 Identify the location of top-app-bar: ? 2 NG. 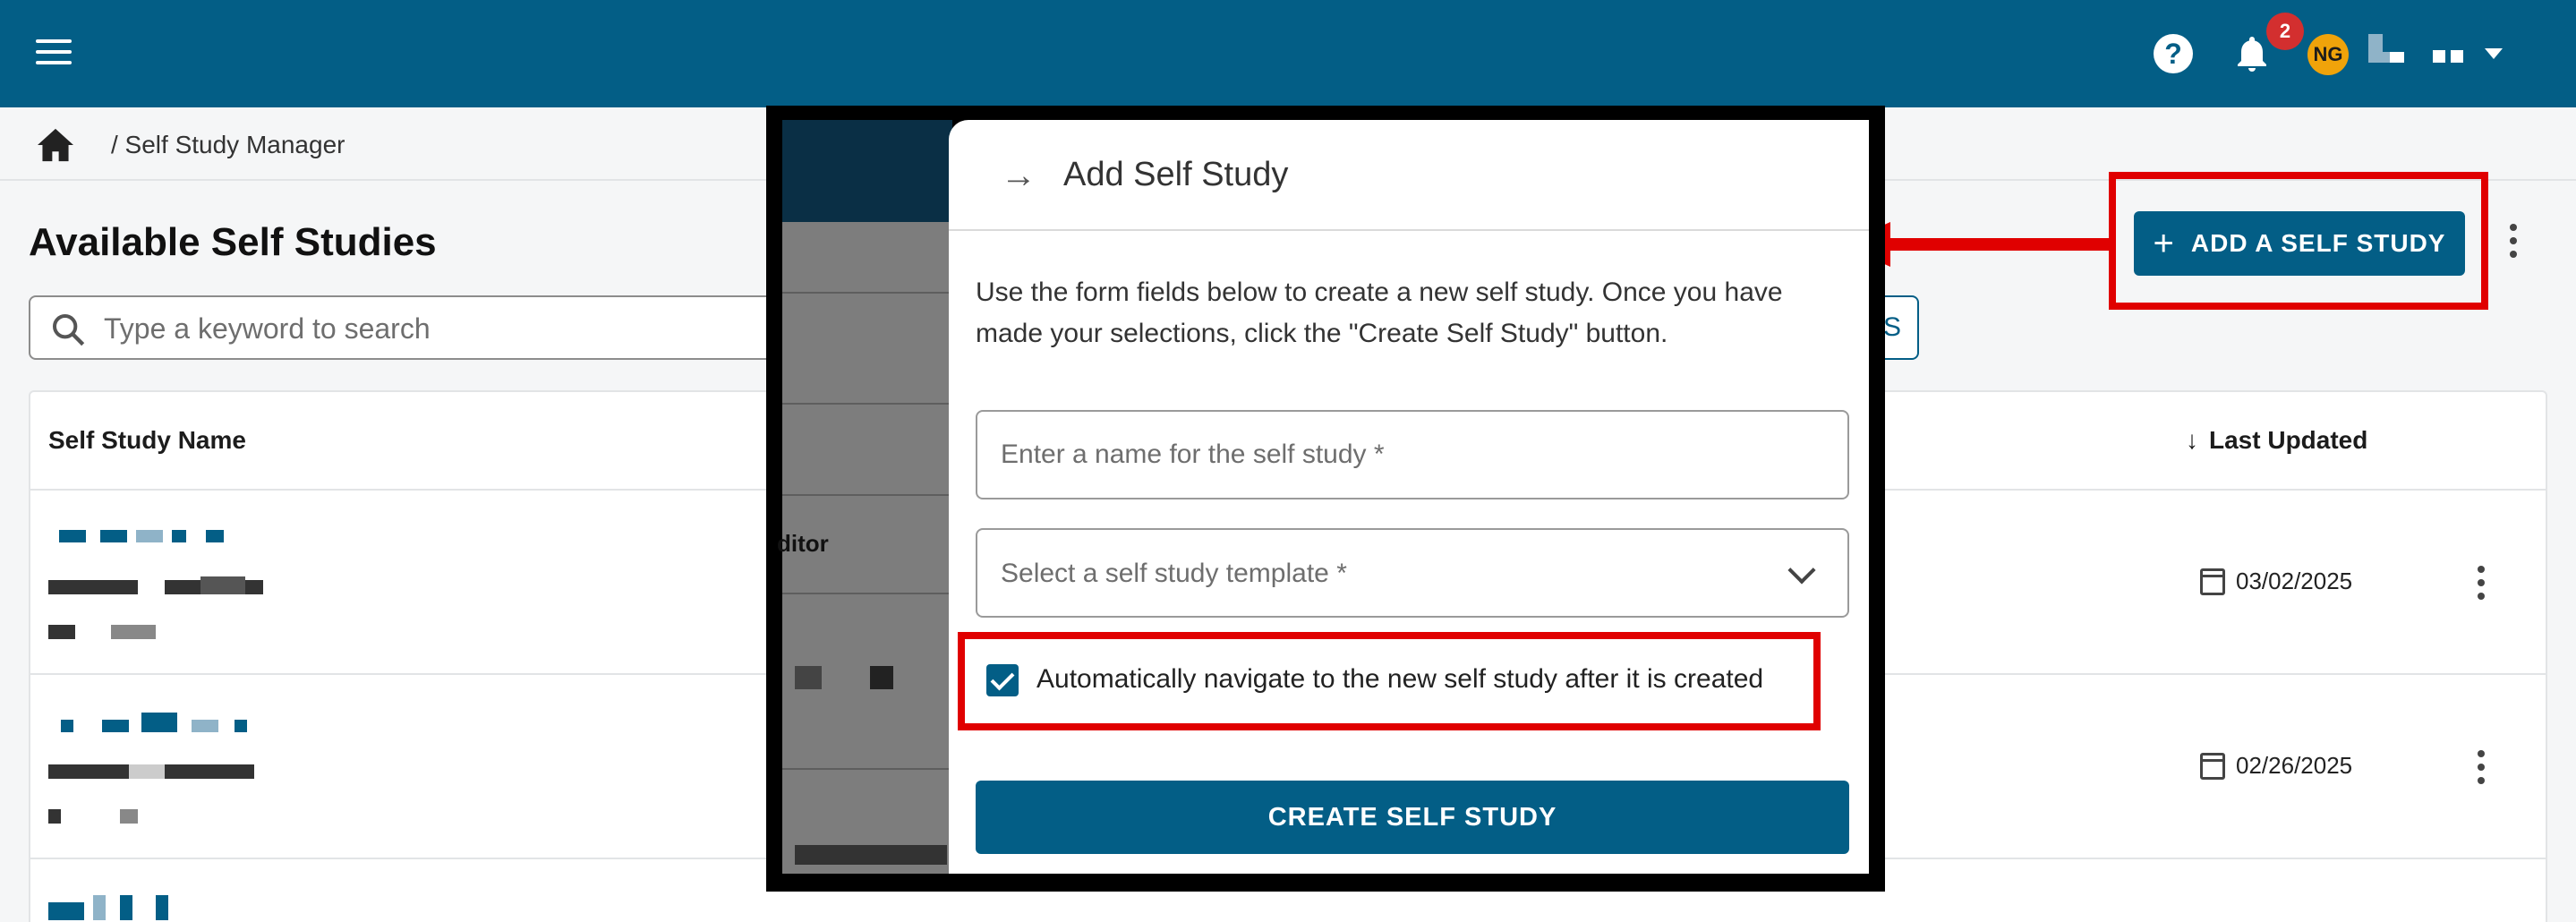
(1288, 53).